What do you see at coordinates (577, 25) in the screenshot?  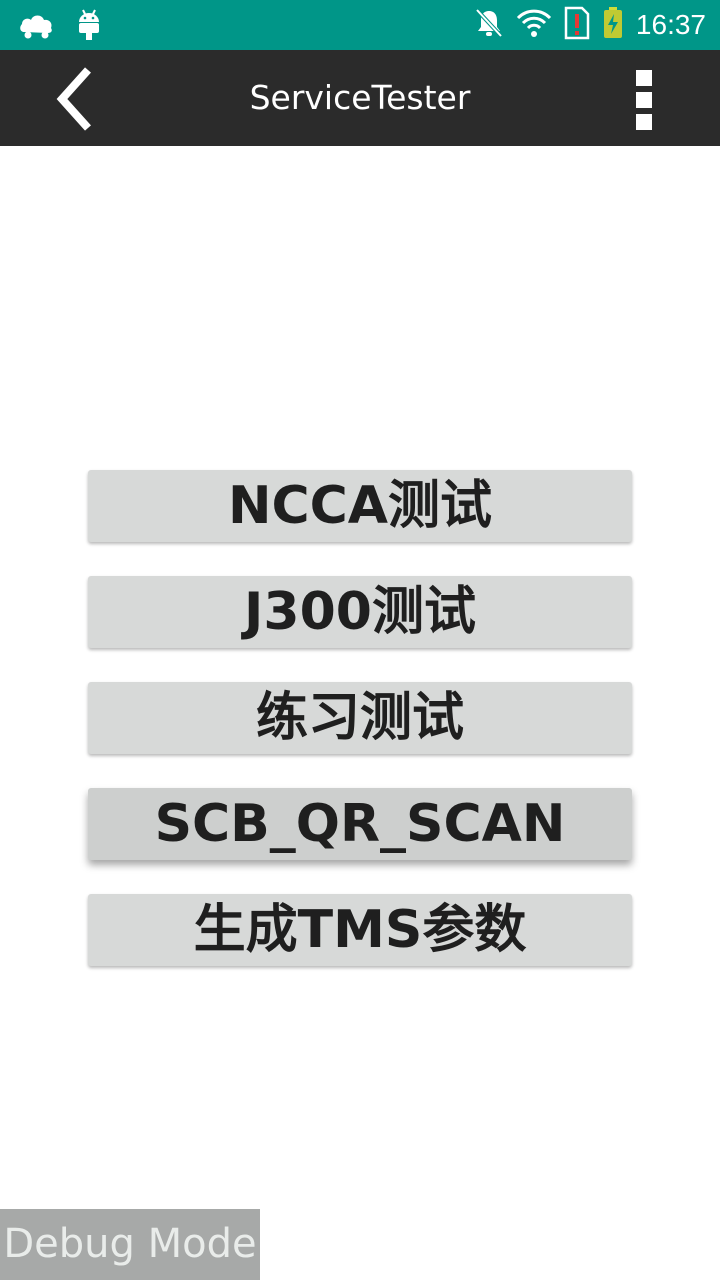 I see `sim-alert-icon` at bounding box center [577, 25].